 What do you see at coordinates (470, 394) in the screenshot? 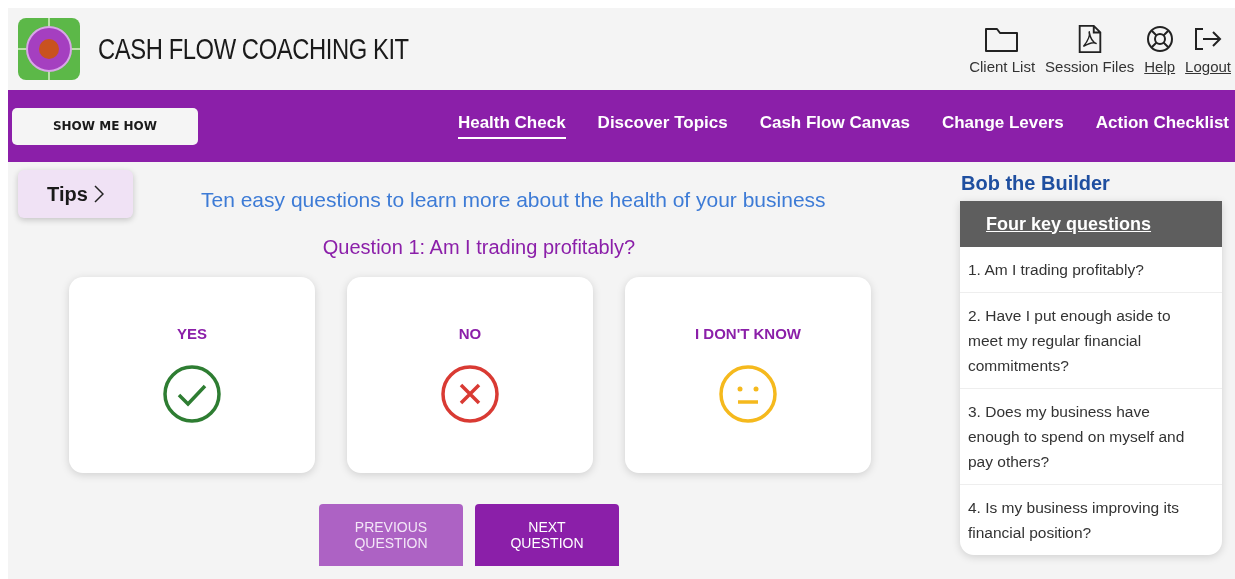
I see `cross-circle-icon` at bounding box center [470, 394].